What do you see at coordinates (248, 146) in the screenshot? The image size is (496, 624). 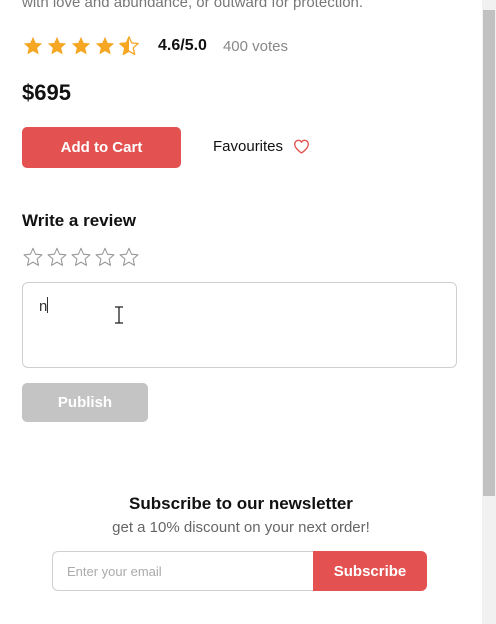 I see `favourites-label: Favourites` at bounding box center [248, 146].